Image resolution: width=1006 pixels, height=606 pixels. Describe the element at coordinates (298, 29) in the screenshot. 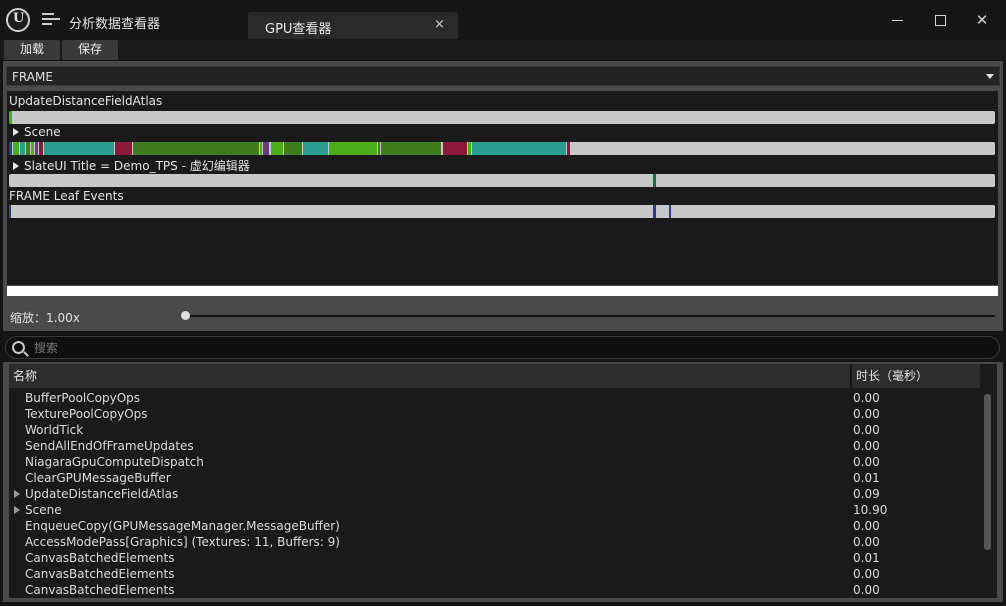

I see `tab-label: GPU查看器` at that location.